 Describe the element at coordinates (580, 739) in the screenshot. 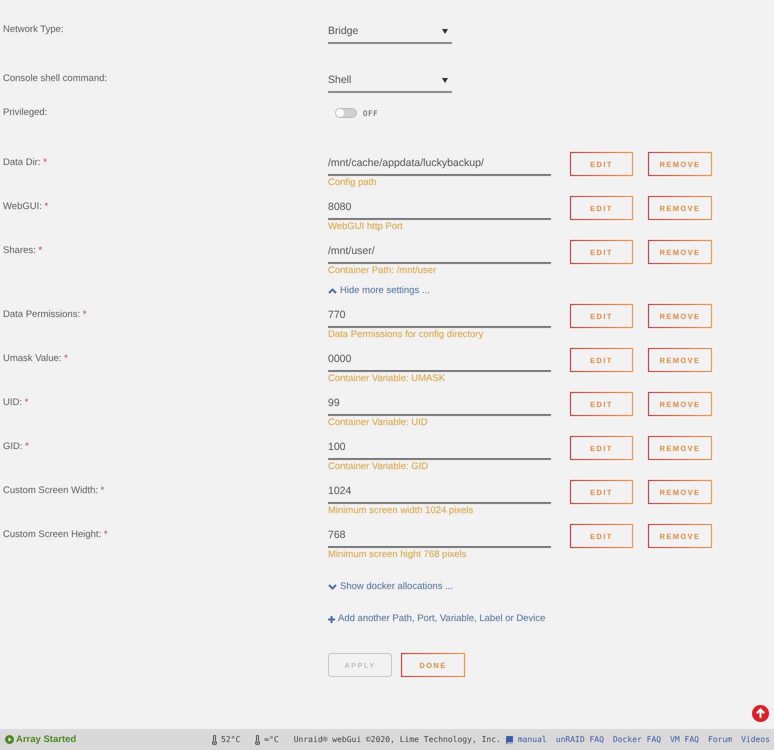

I see `footer-link: unRAID FAQ` at that location.